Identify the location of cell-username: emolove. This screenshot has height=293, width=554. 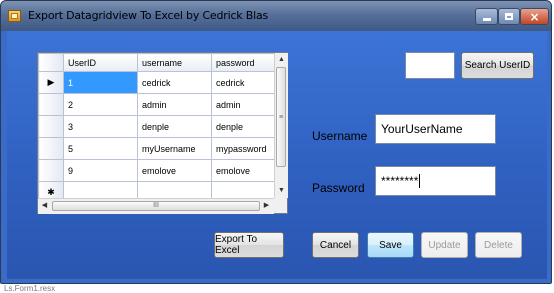
(174, 170).